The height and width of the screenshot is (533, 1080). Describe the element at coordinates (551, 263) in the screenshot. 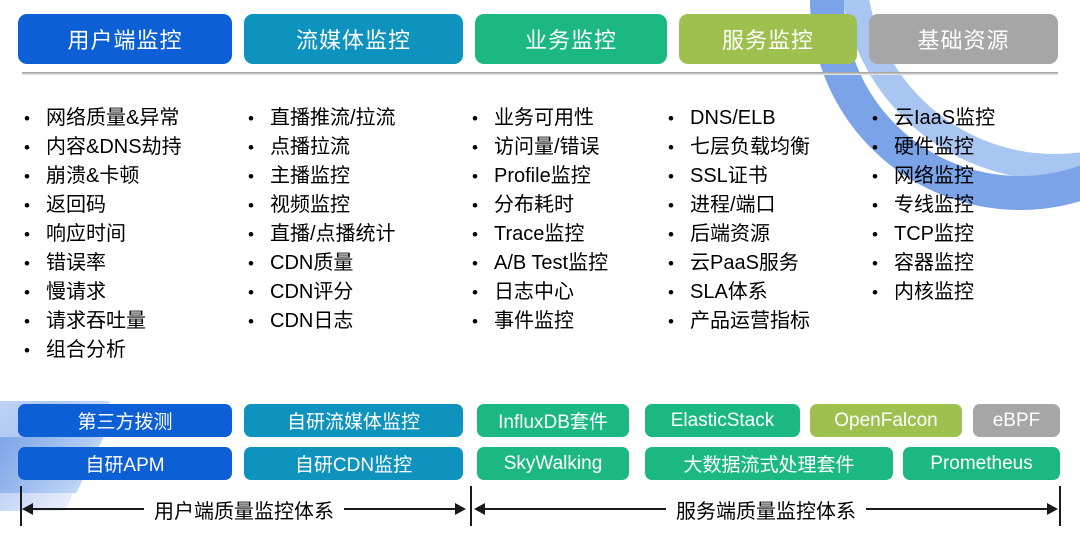

I see `bullet-label: A/B Test监控` at that location.